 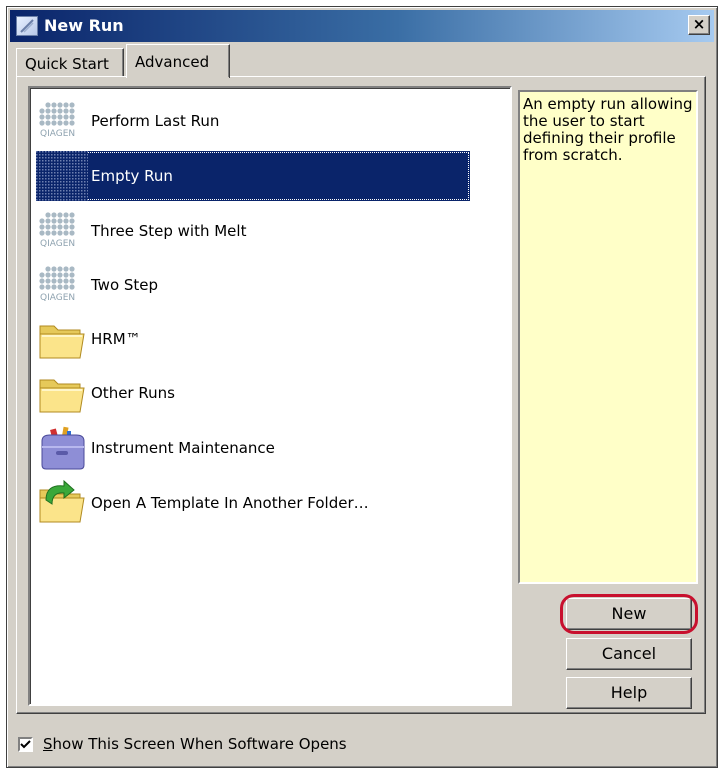 I want to click on help-button-label: Help, so click(x=629, y=692).